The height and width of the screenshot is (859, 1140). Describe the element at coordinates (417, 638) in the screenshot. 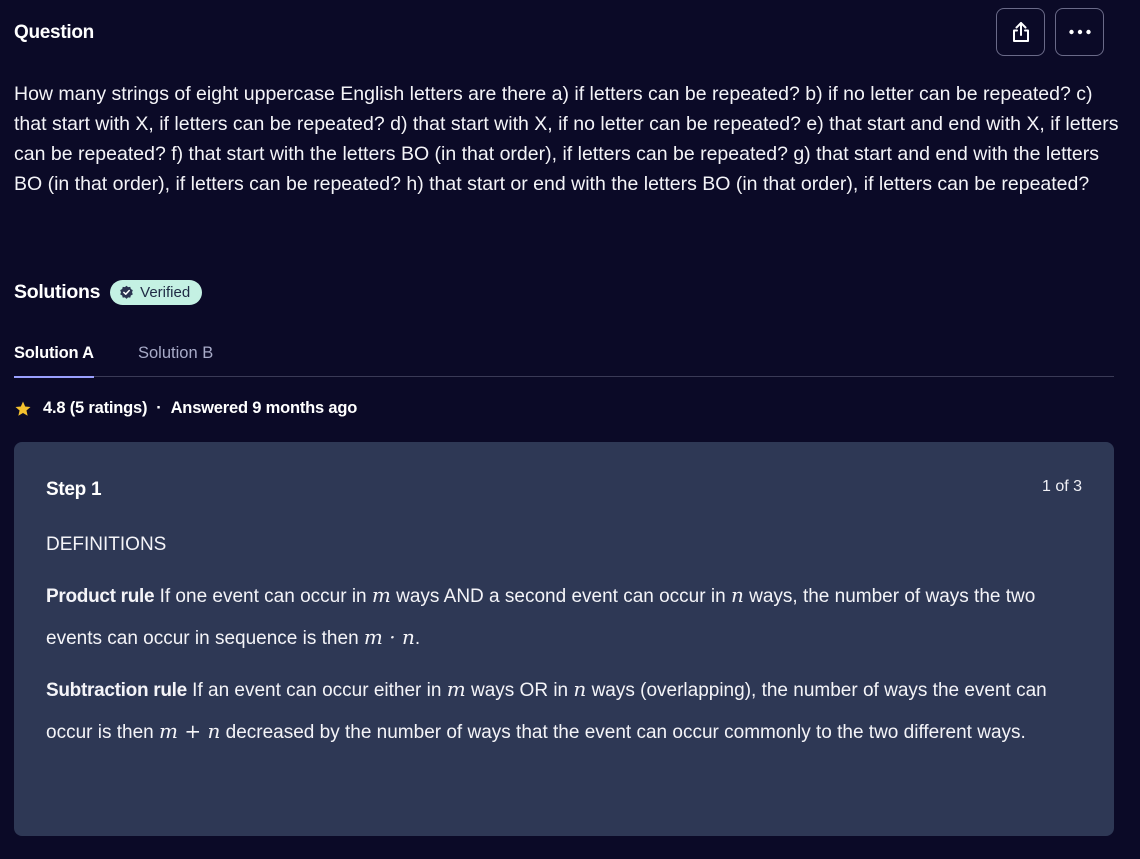

I see `product-rule-period: .` at that location.